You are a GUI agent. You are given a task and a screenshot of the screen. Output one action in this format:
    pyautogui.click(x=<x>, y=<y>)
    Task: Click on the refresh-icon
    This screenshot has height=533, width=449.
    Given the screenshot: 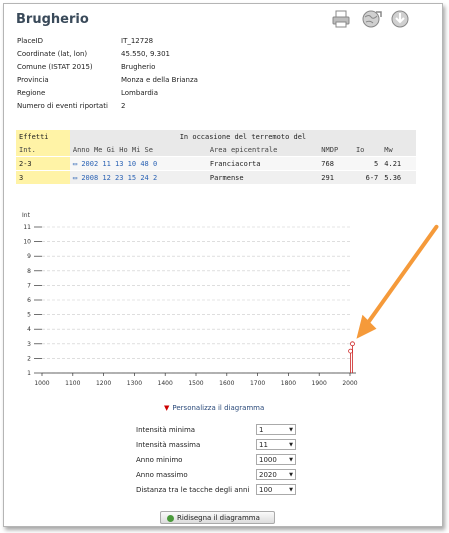 What is the action you would take?
    pyautogui.click(x=170, y=518)
    